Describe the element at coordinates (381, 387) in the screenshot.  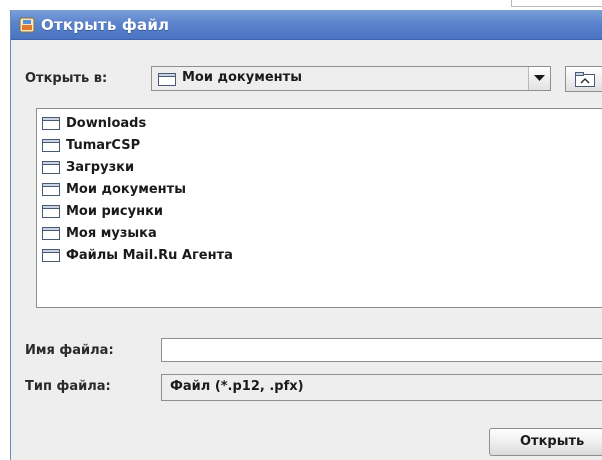
I see `filetype-combobox: Файл (*.p12, .pfx)` at that location.